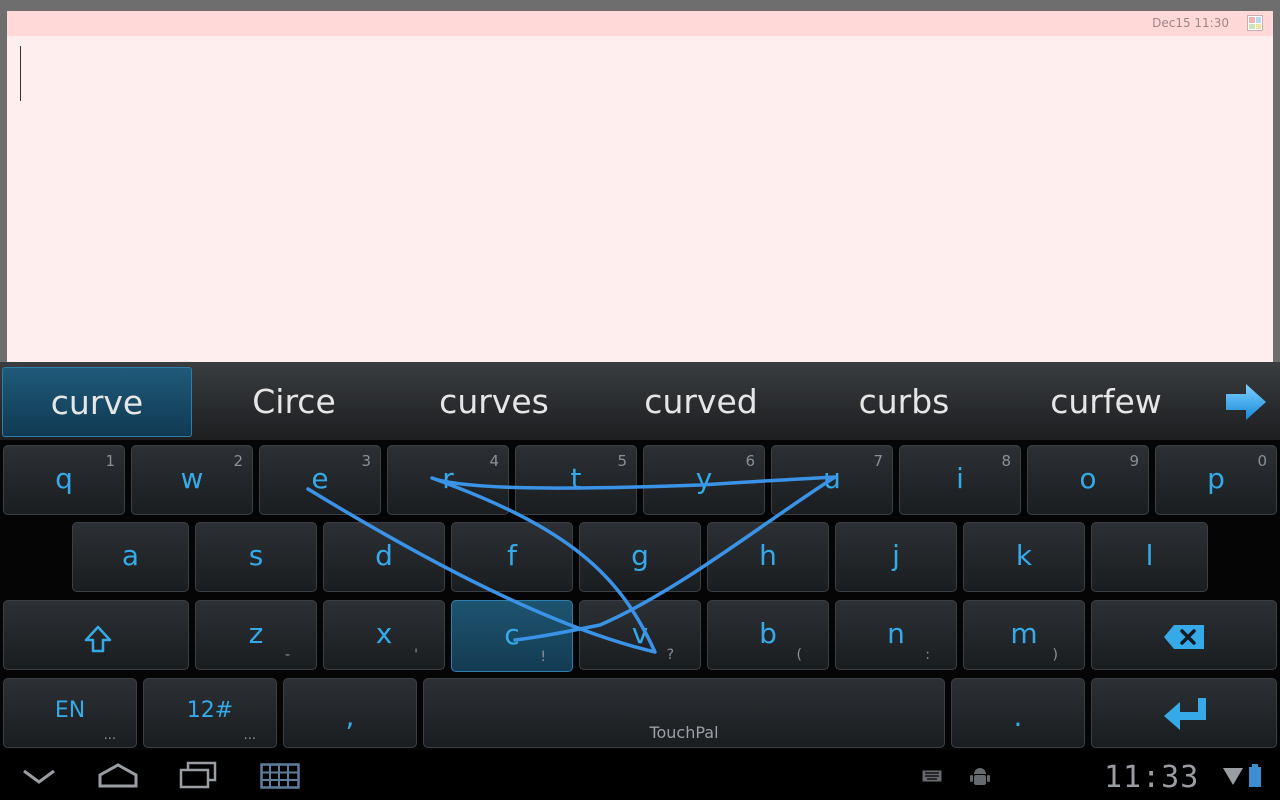 The image size is (1280, 800). I want to click on key-label: j, so click(896, 555).